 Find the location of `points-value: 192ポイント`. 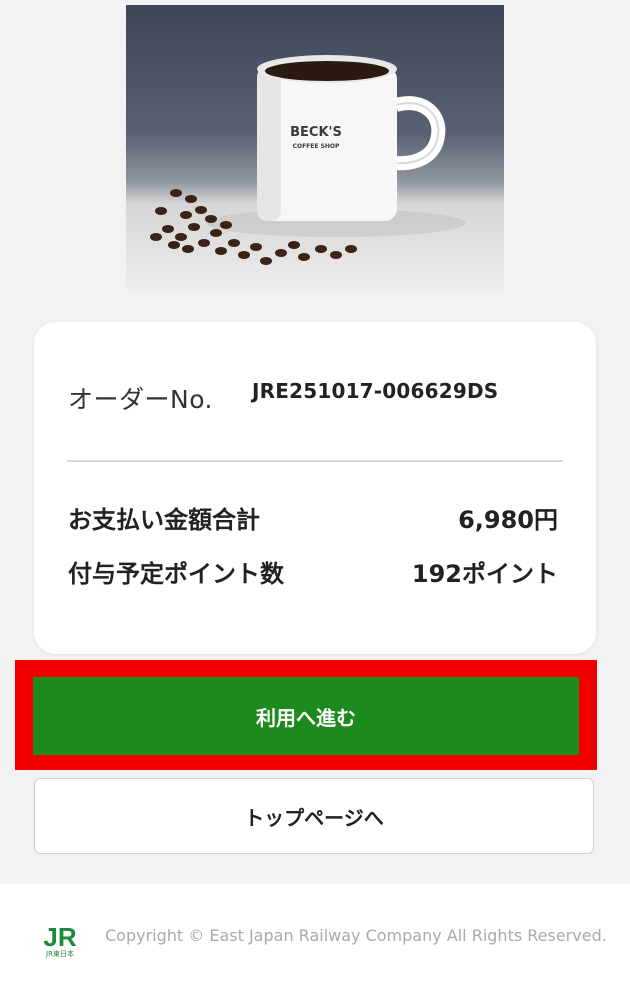

points-value: 192ポイント is located at coordinates (484, 574).